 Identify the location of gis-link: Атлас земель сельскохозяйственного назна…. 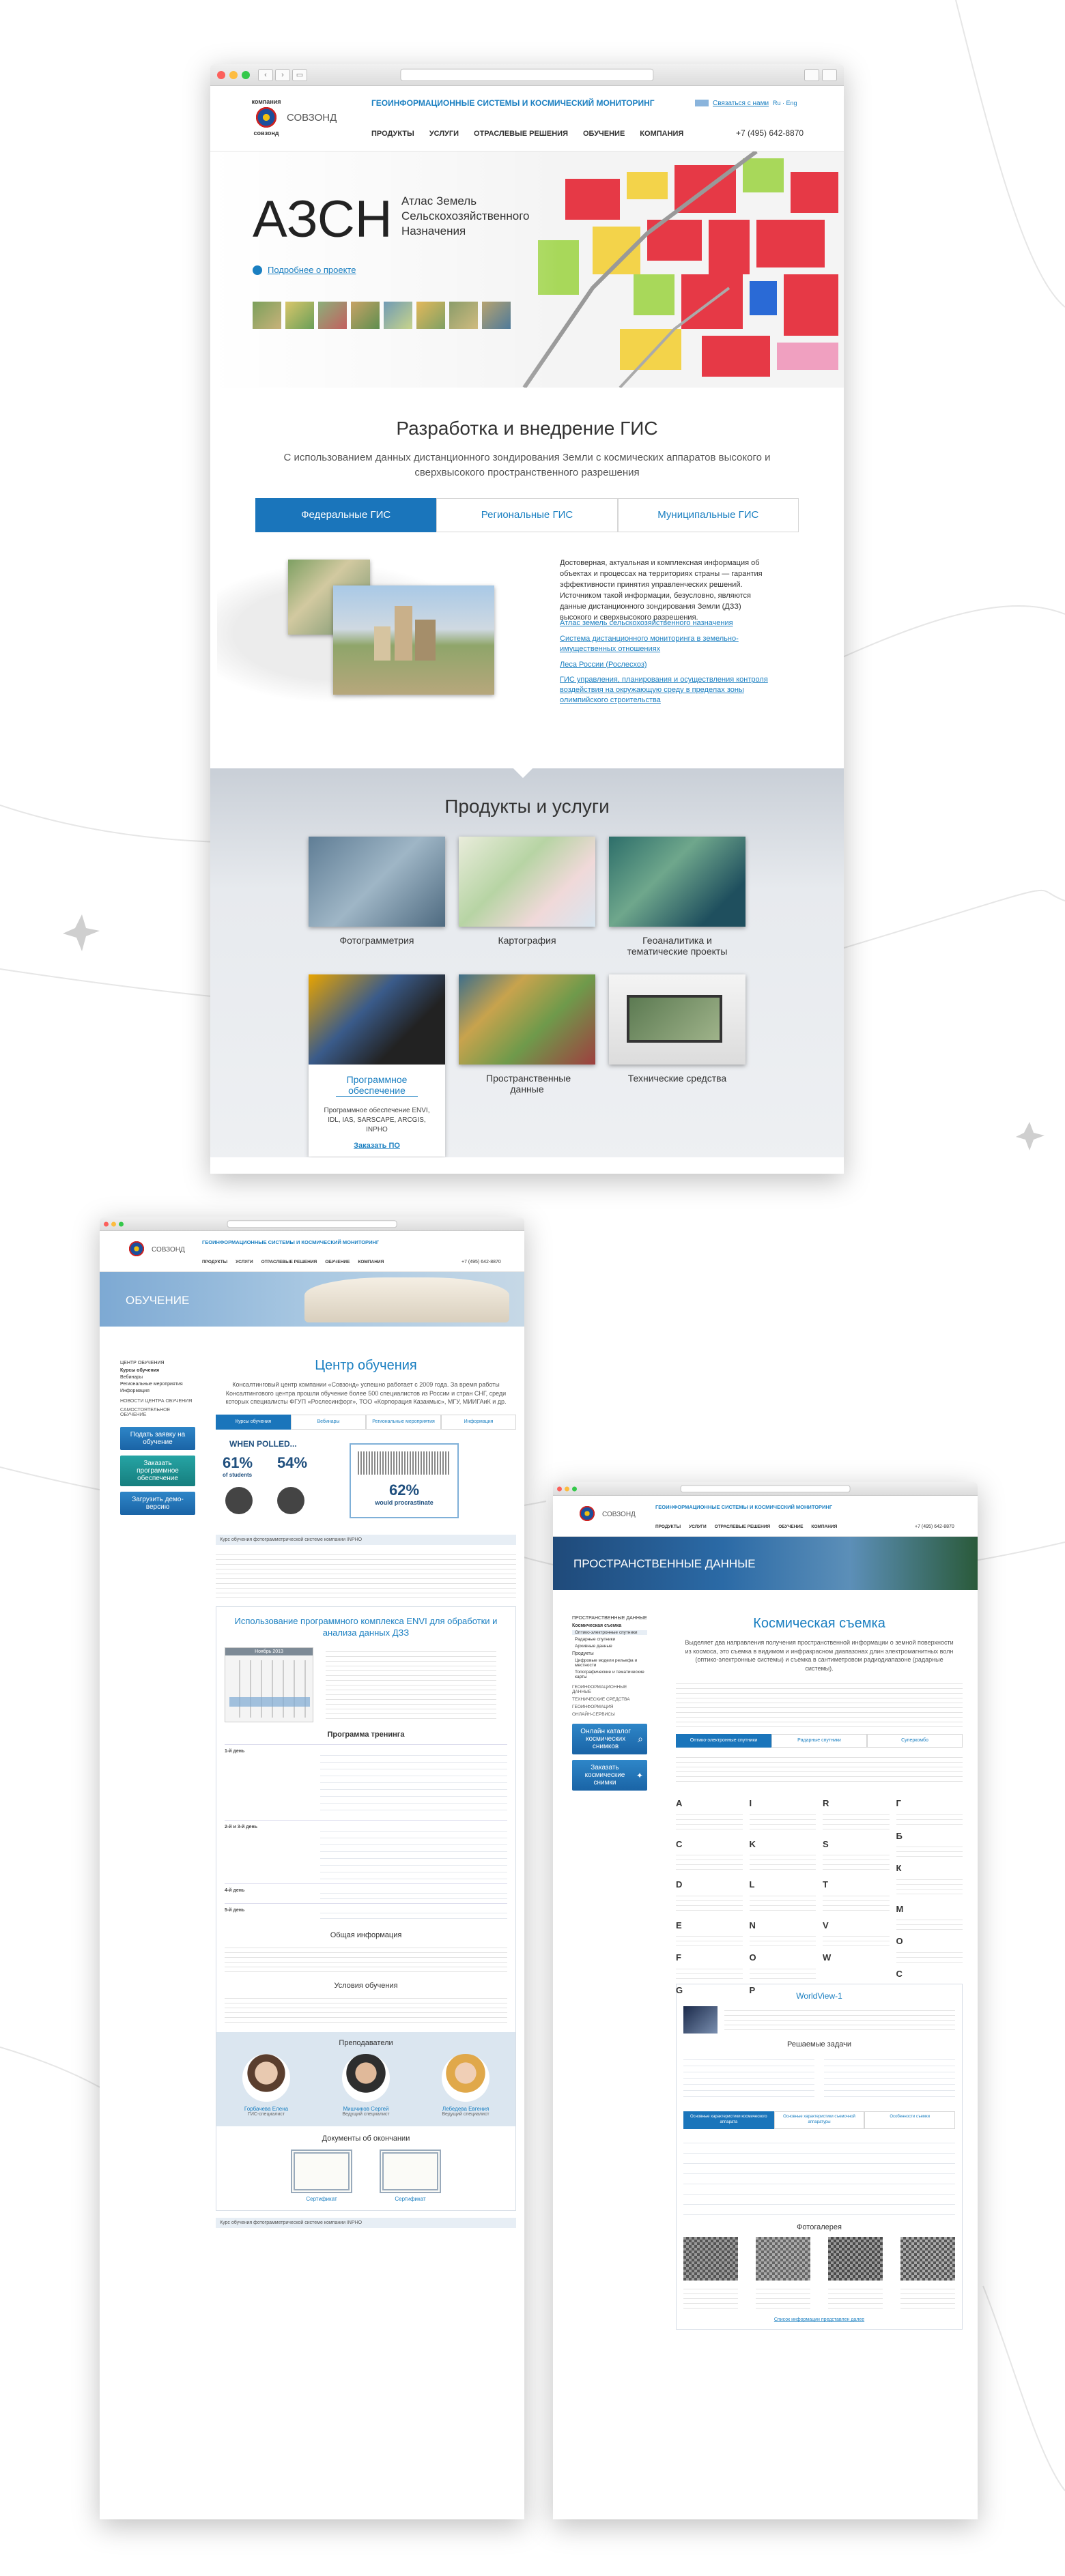
(665, 623).